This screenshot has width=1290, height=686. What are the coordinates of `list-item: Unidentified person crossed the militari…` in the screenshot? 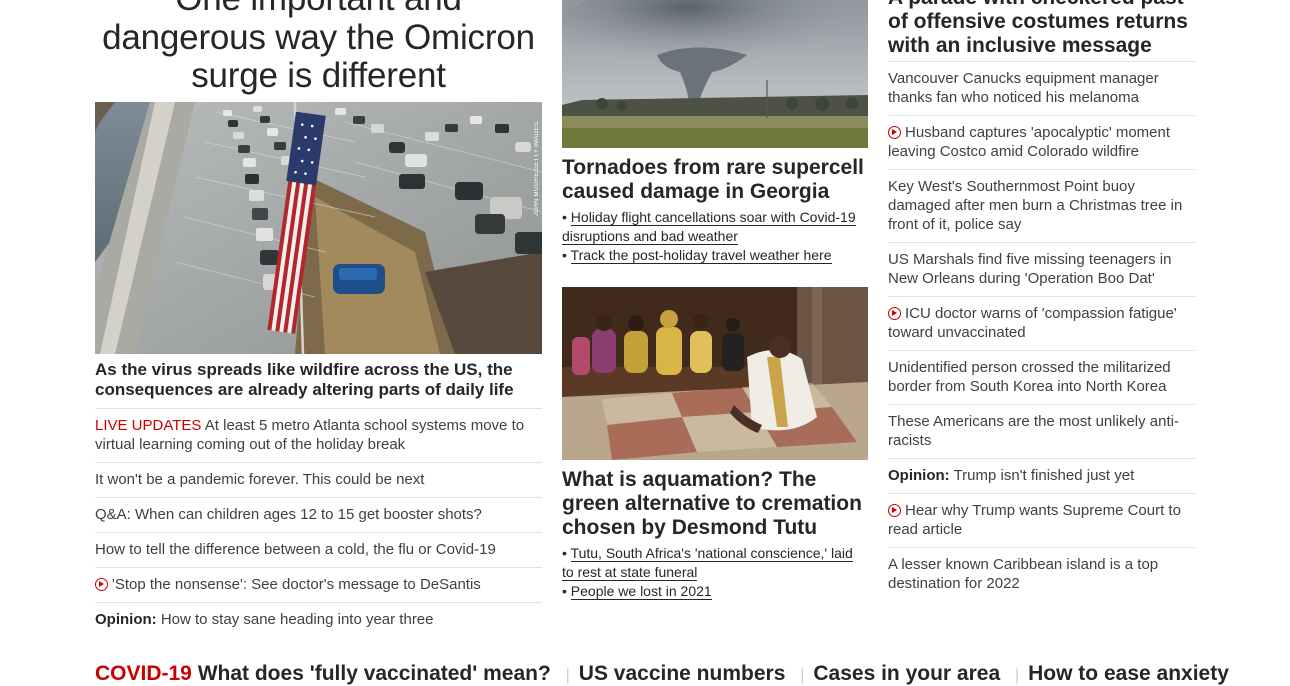 It's located at (1041, 377).